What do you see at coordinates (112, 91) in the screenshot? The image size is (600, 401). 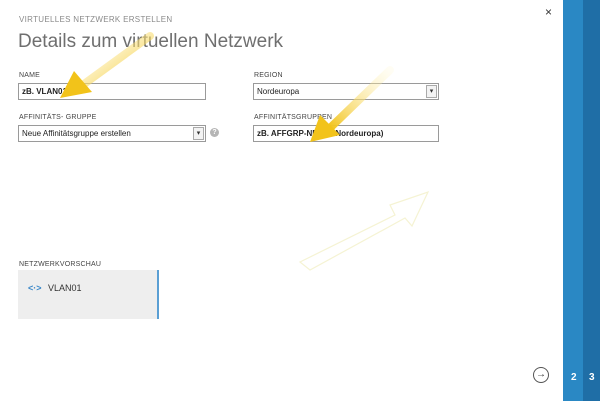 I see `name-input: zB. VLAN01` at bounding box center [112, 91].